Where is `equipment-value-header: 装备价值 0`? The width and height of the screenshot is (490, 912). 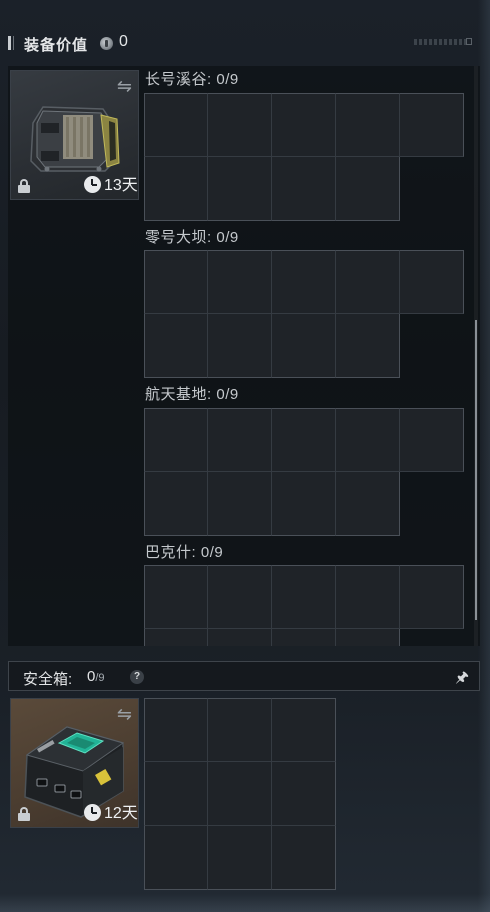 equipment-value-header: 装备价值 0 is located at coordinates (245, 43).